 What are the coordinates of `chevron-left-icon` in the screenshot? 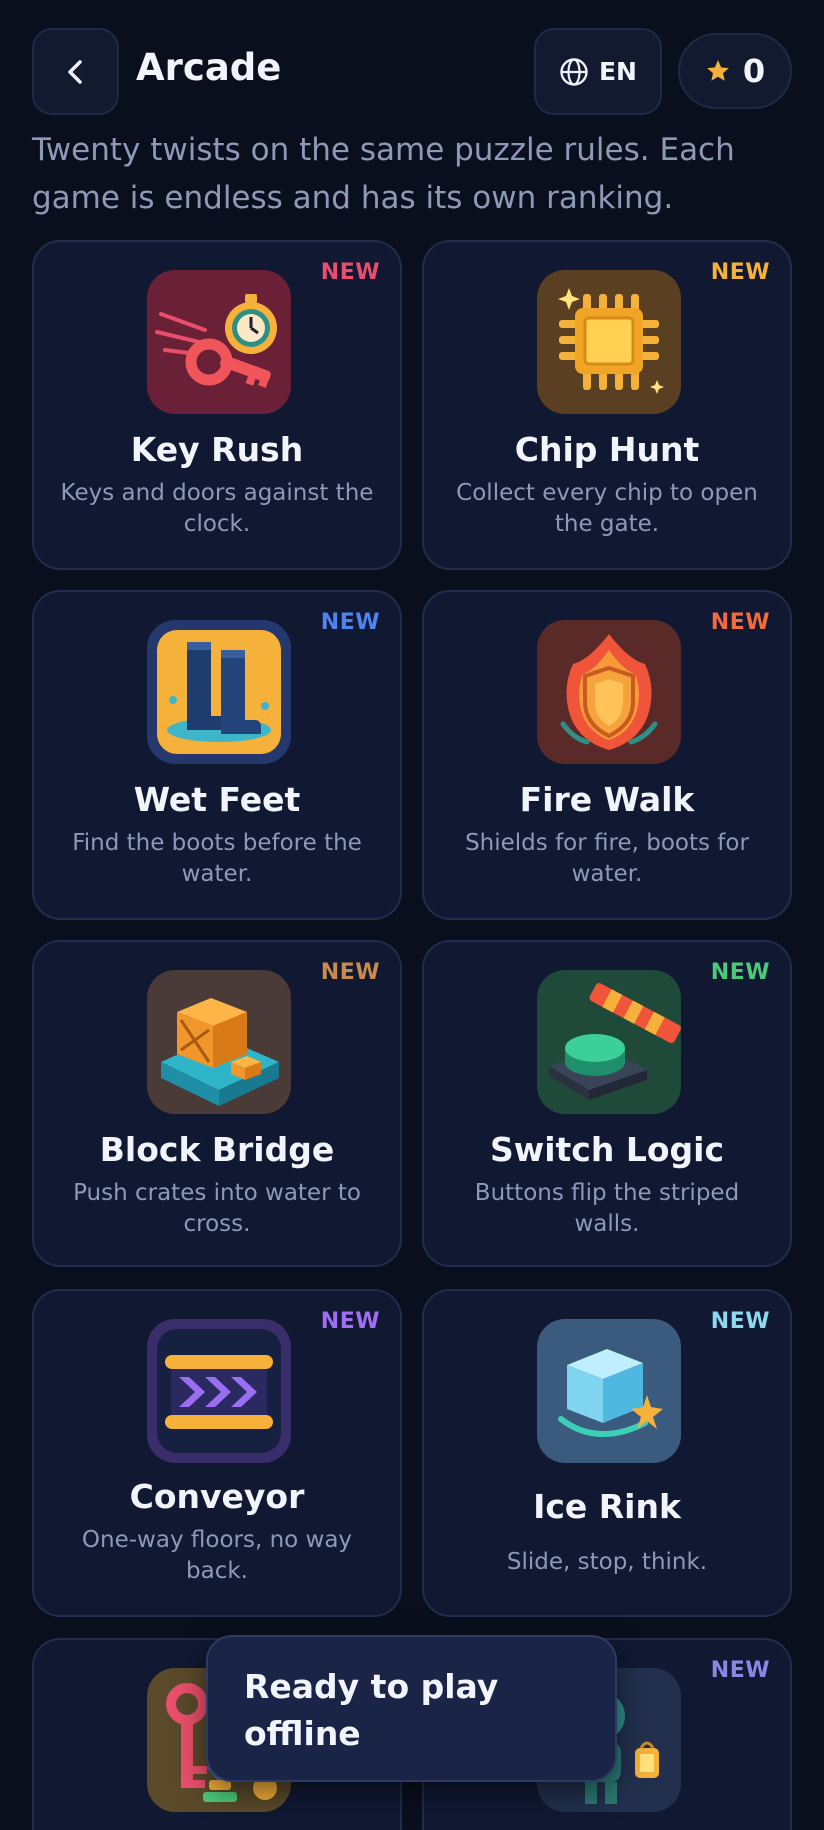 It's located at (74, 71).